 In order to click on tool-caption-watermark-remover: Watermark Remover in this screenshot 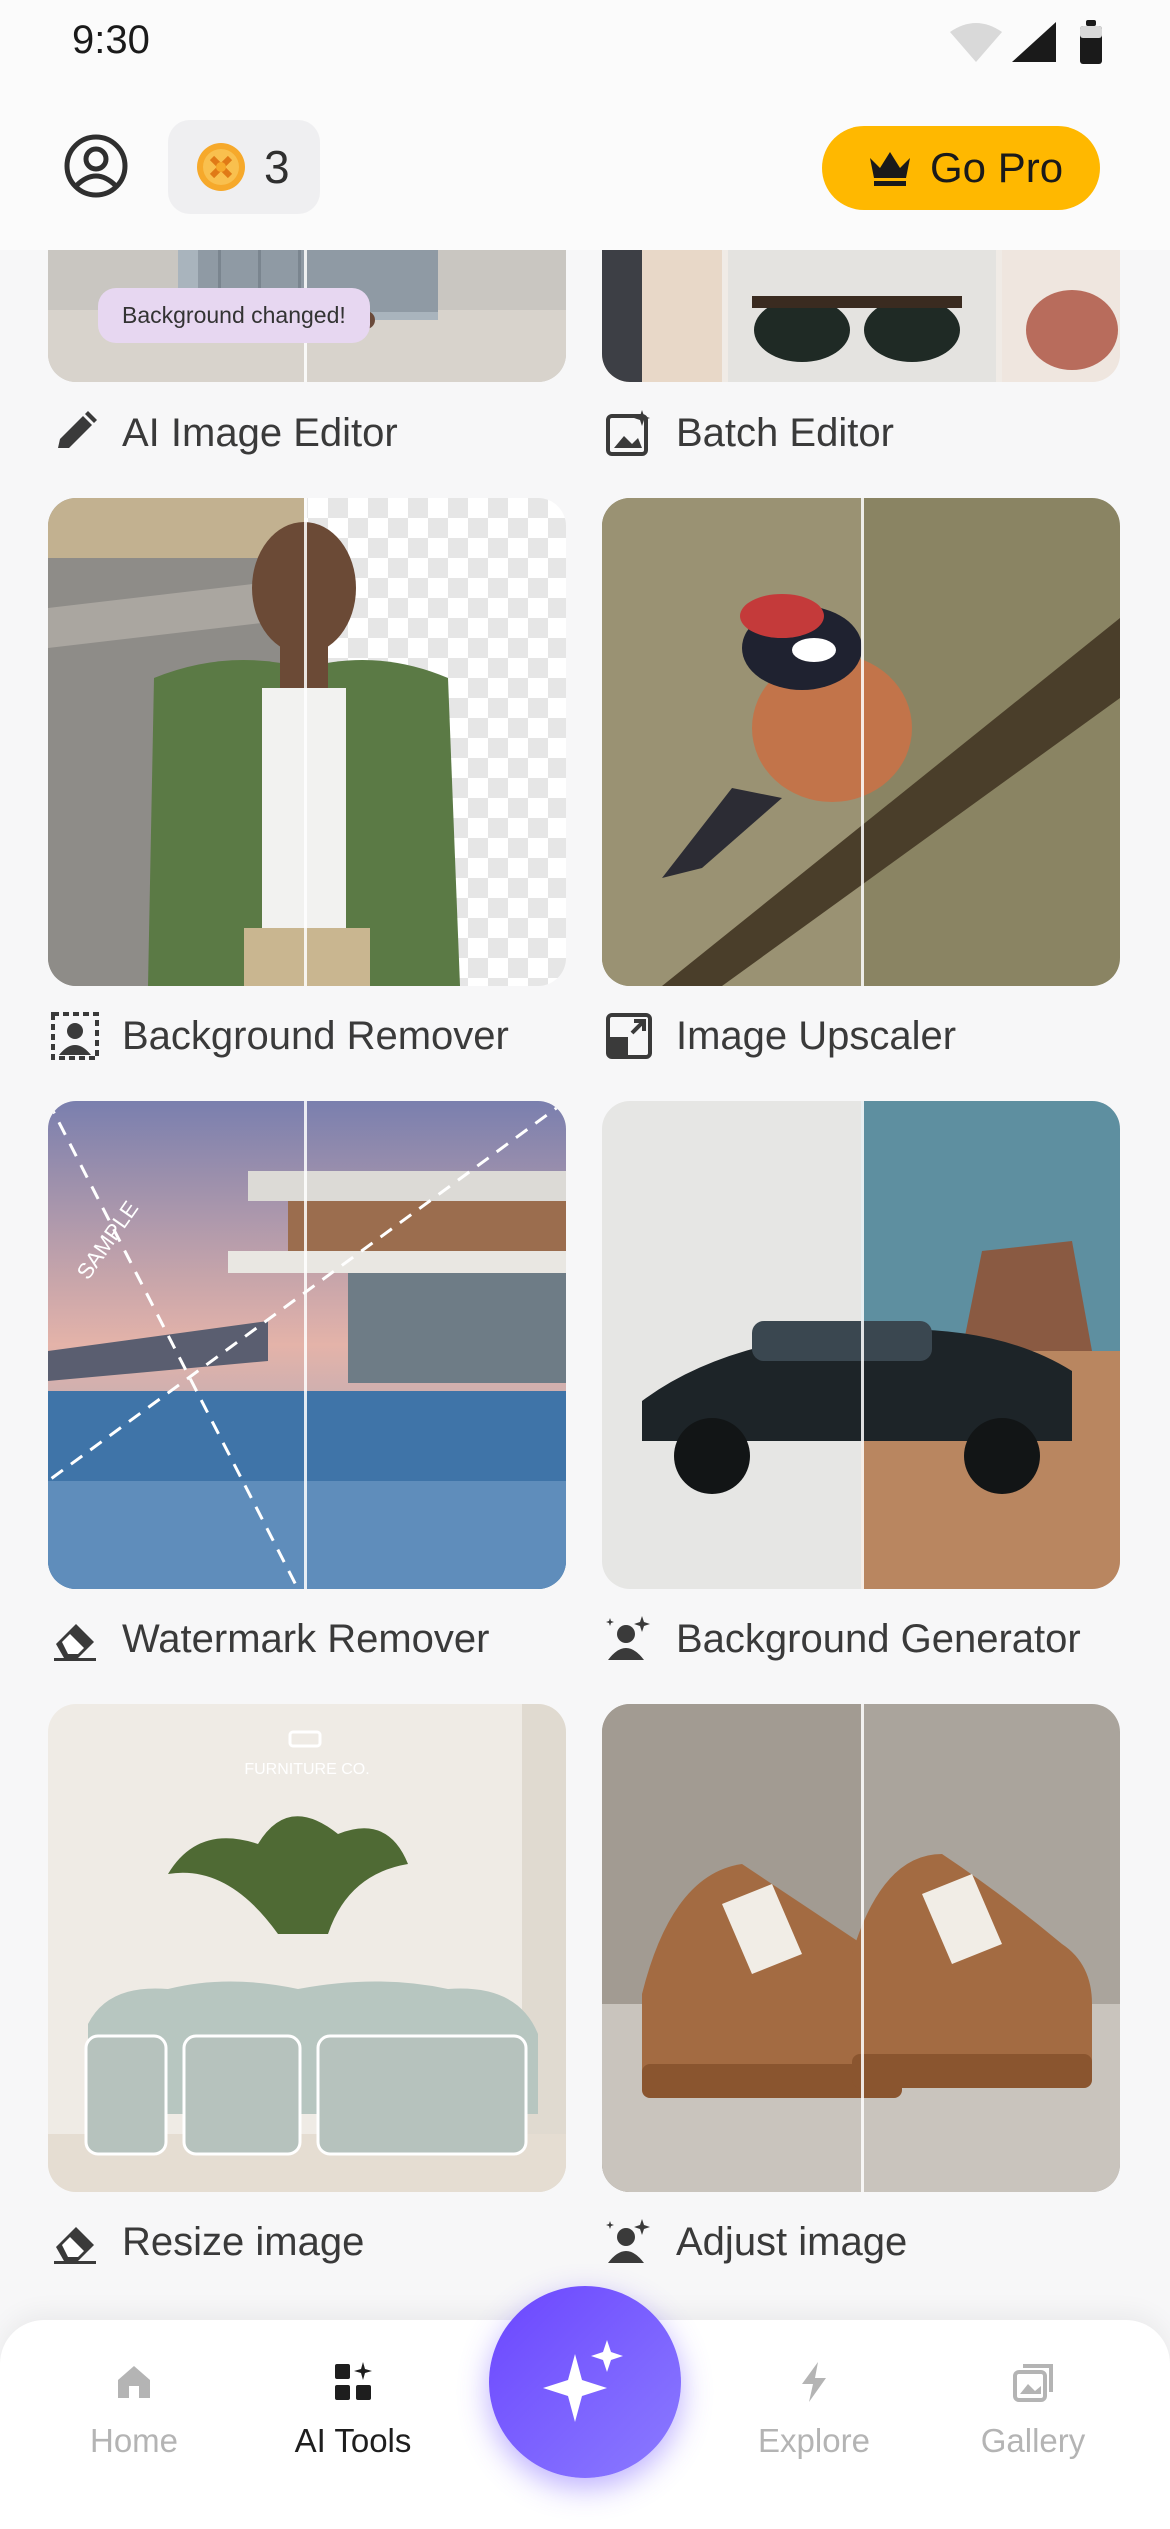, I will do `click(269, 1639)`.